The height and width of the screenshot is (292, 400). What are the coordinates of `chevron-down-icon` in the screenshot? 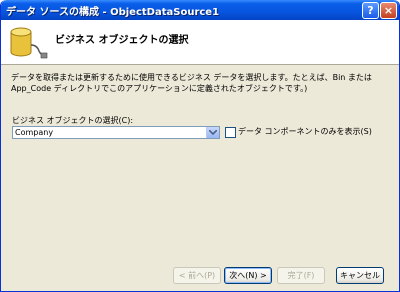 It's located at (213, 132).